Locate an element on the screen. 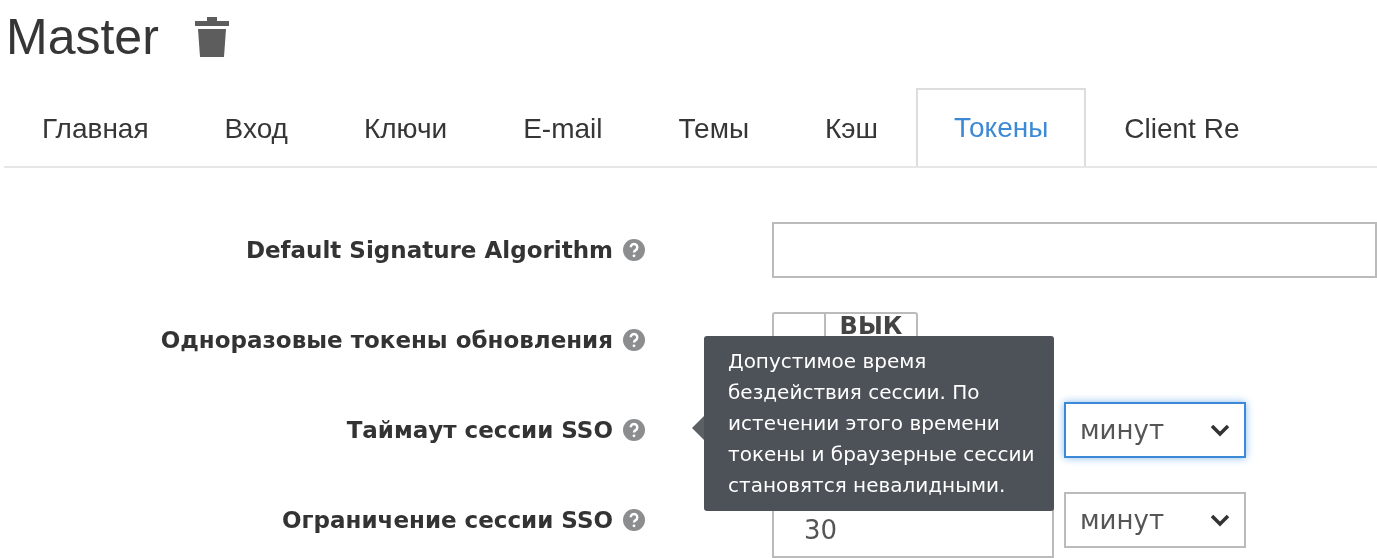  tab: Ключи is located at coordinates (405, 127).